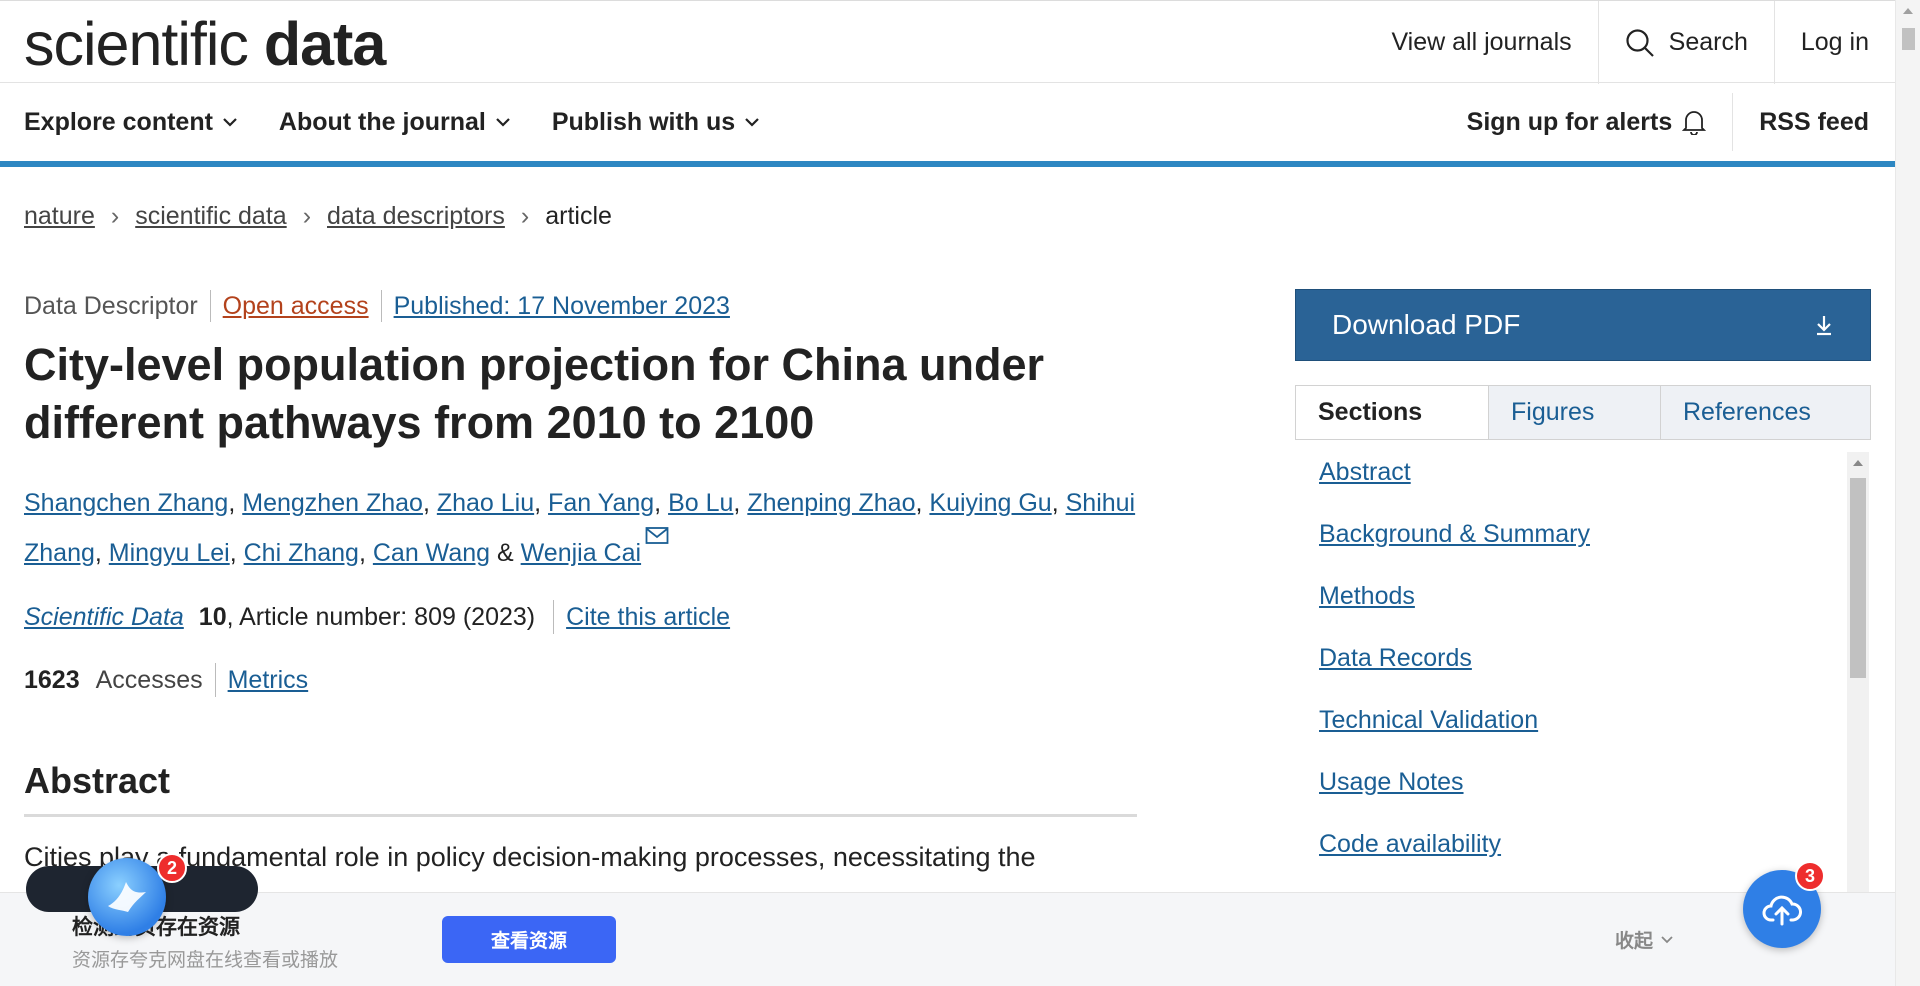 This screenshot has width=1920, height=986. What do you see at coordinates (1481, 42) in the screenshot?
I see `view-all-journals-link: View all journals` at bounding box center [1481, 42].